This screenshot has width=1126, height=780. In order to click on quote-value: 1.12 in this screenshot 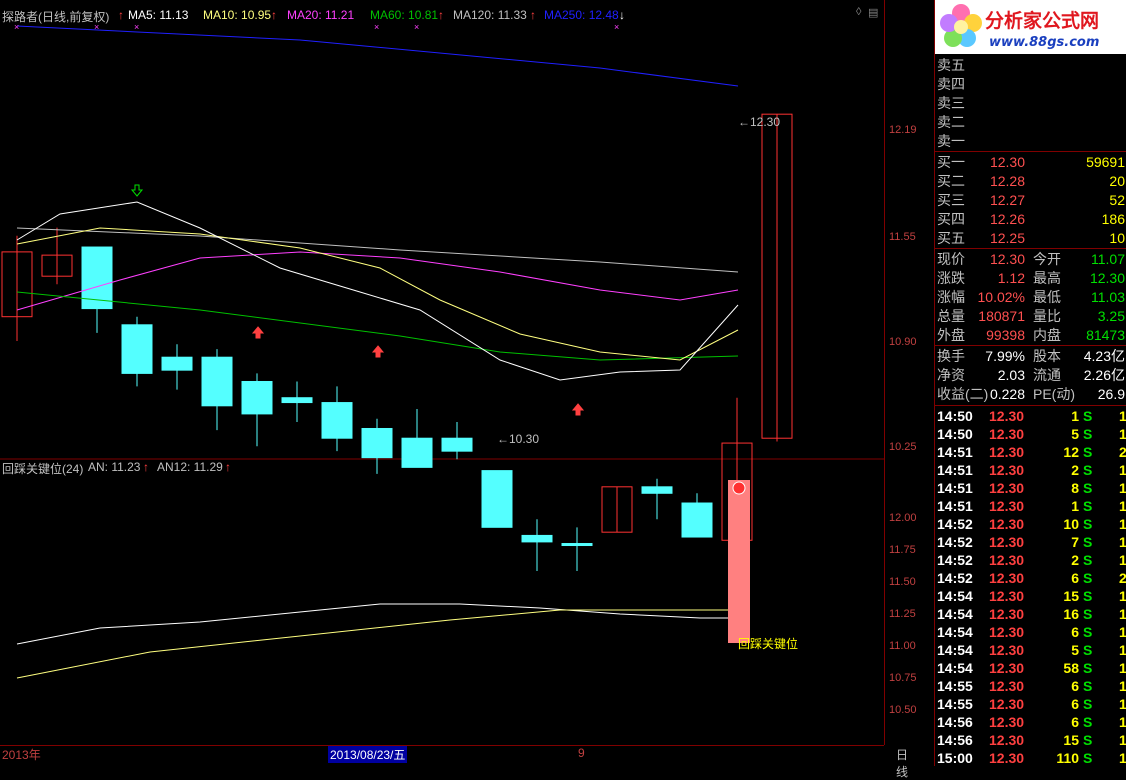, I will do `click(1011, 278)`.